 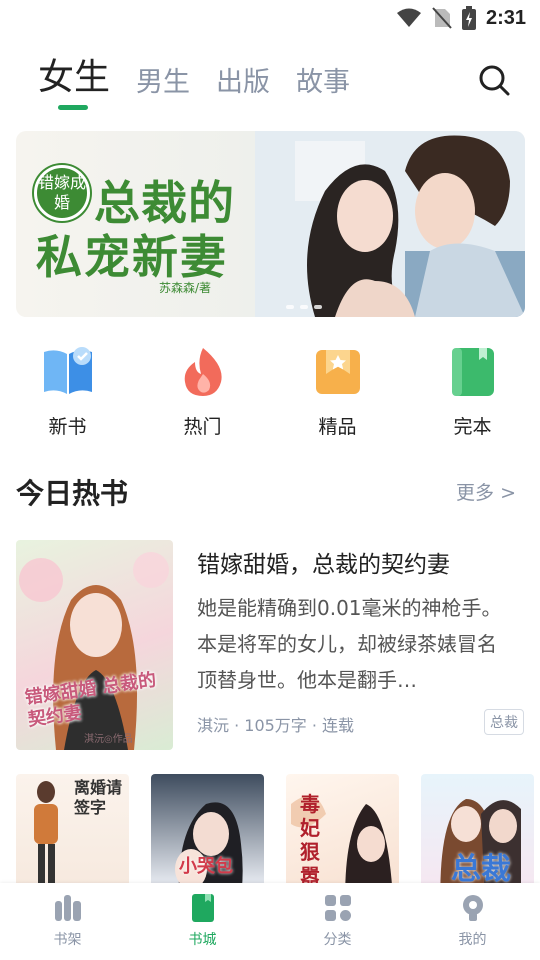 I want to click on banner-badge: 错嫁成婚, so click(x=62, y=193).